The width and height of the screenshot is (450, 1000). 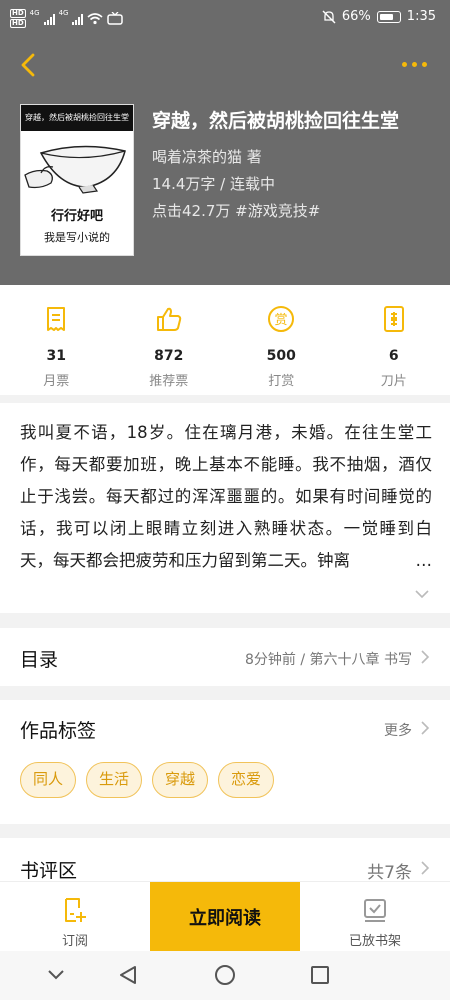 What do you see at coordinates (169, 381) in the screenshot?
I see `stat-label: 推荐票` at bounding box center [169, 381].